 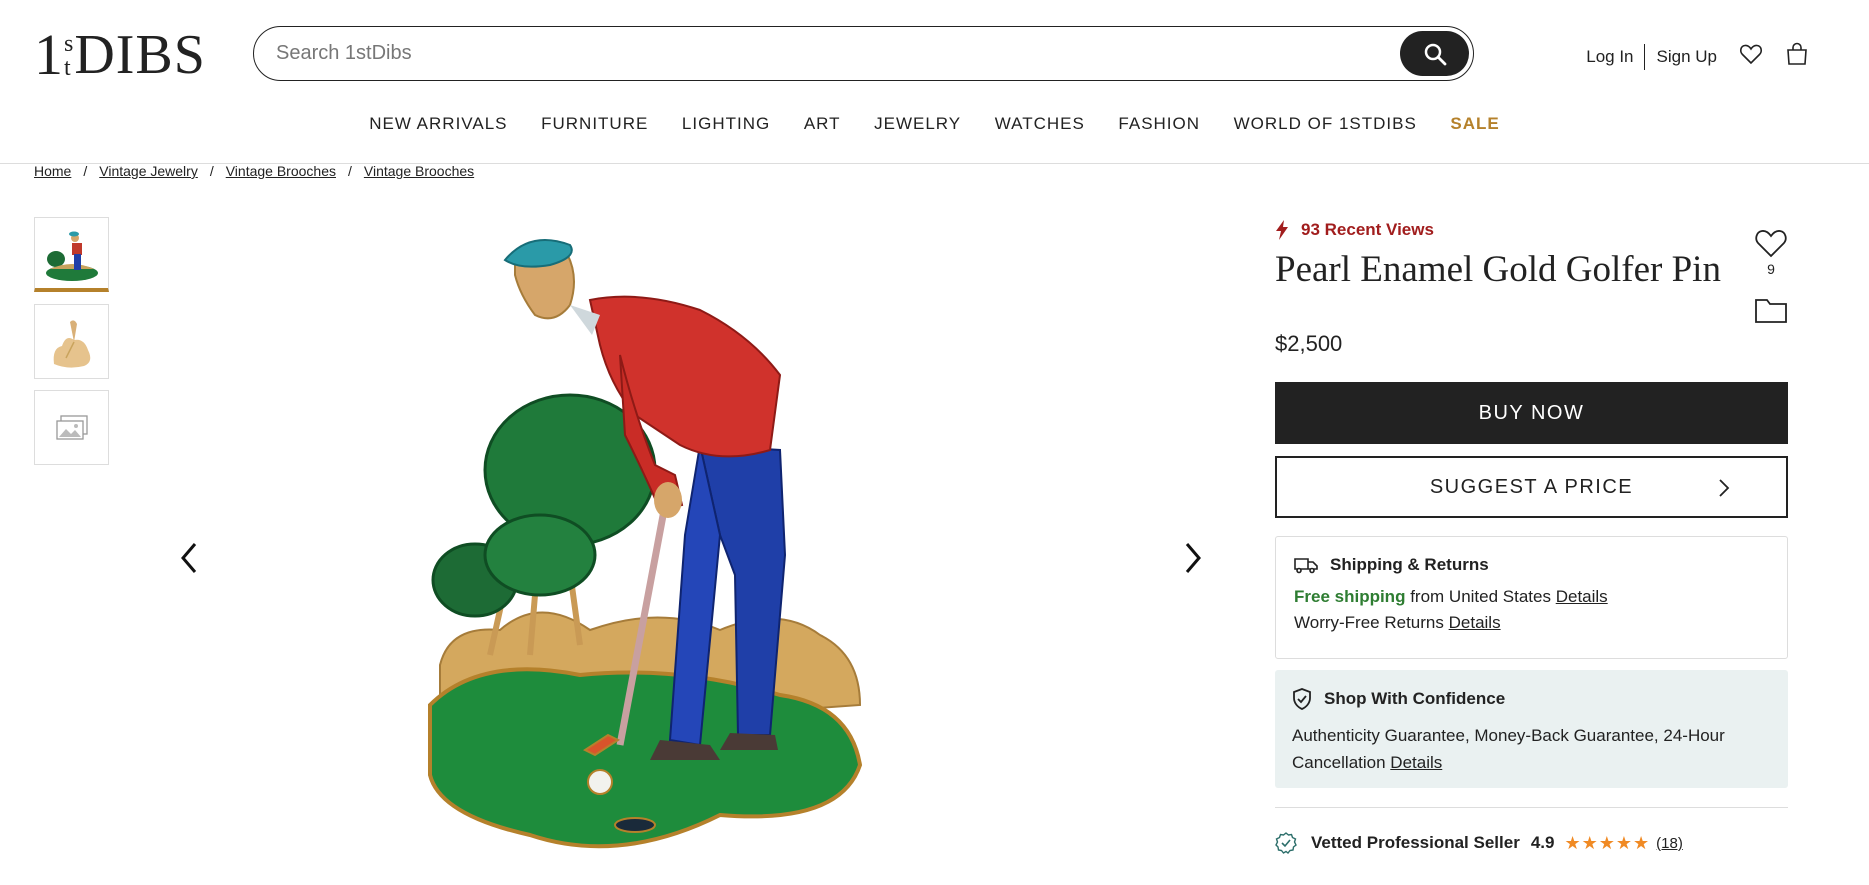 I want to click on search-input, so click(x=816, y=53).